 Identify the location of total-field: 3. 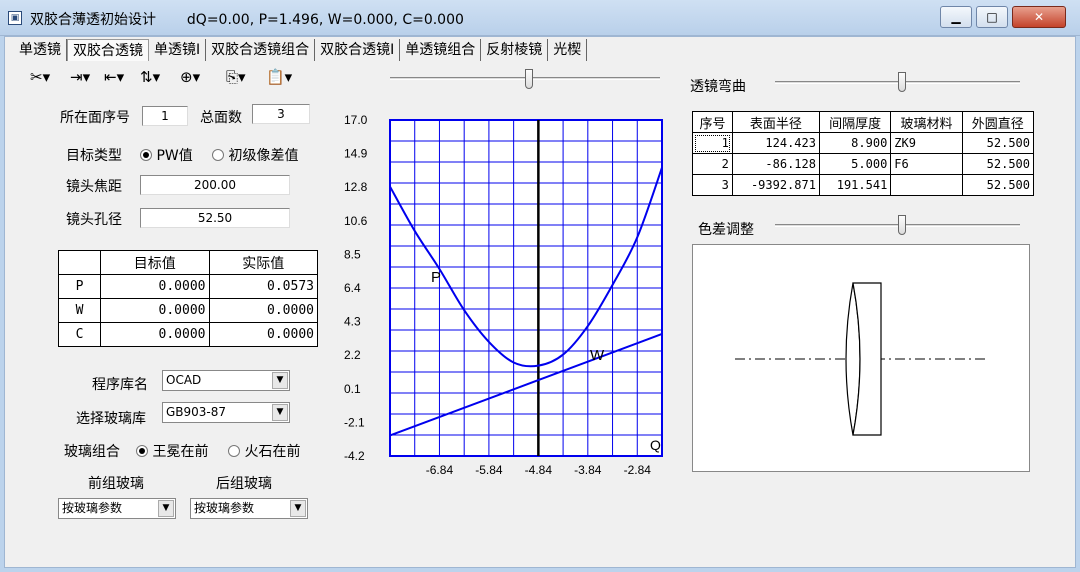
(281, 114).